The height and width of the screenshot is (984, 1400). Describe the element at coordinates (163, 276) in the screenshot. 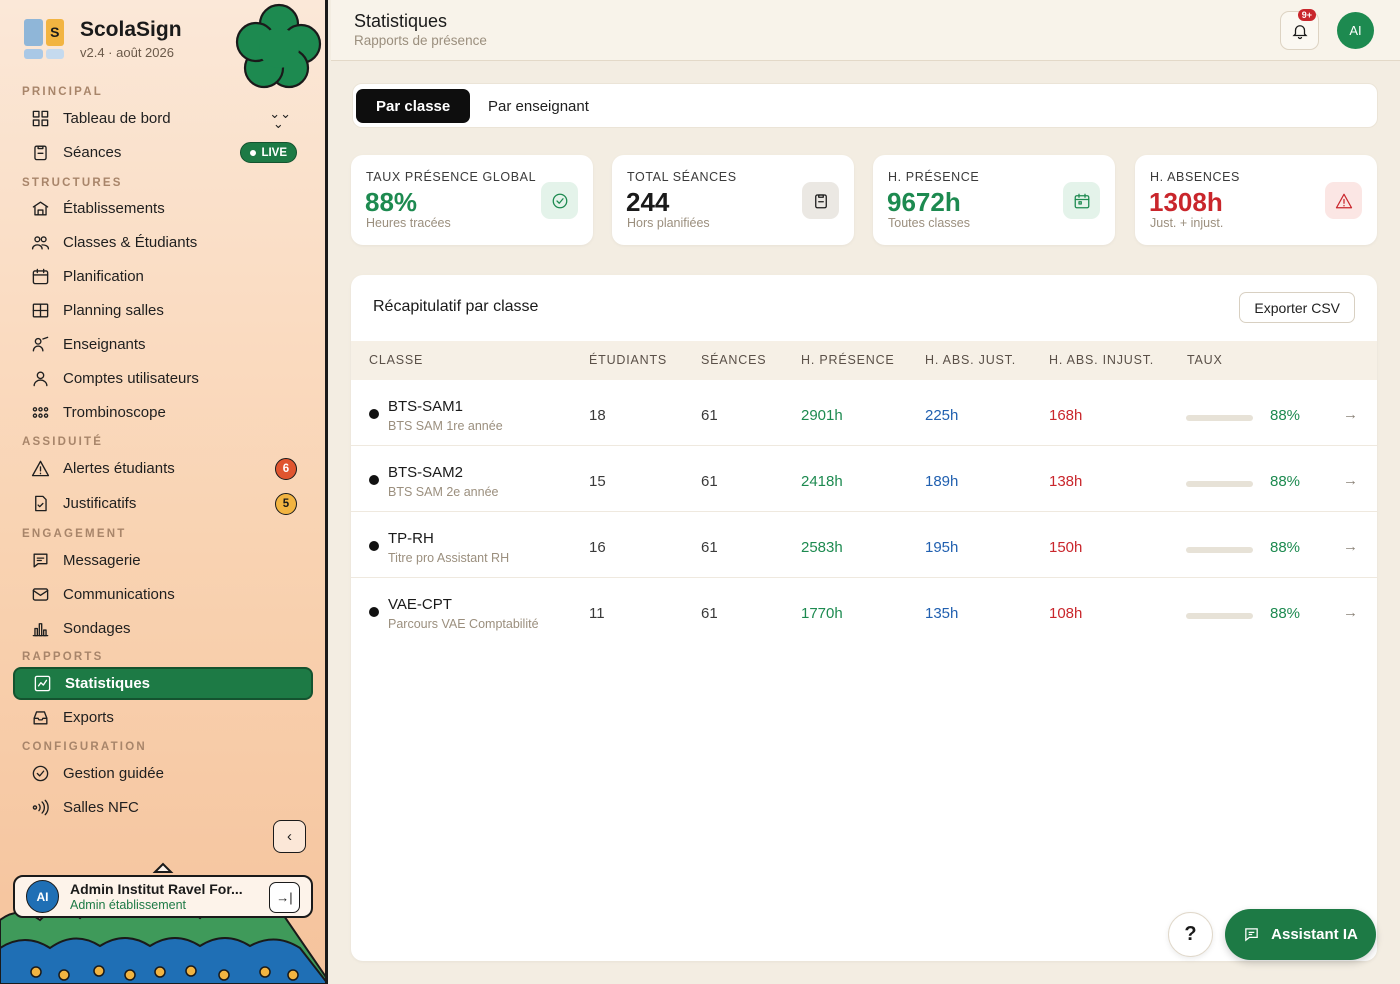

I see `sidebar-item-planification: Planification` at that location.